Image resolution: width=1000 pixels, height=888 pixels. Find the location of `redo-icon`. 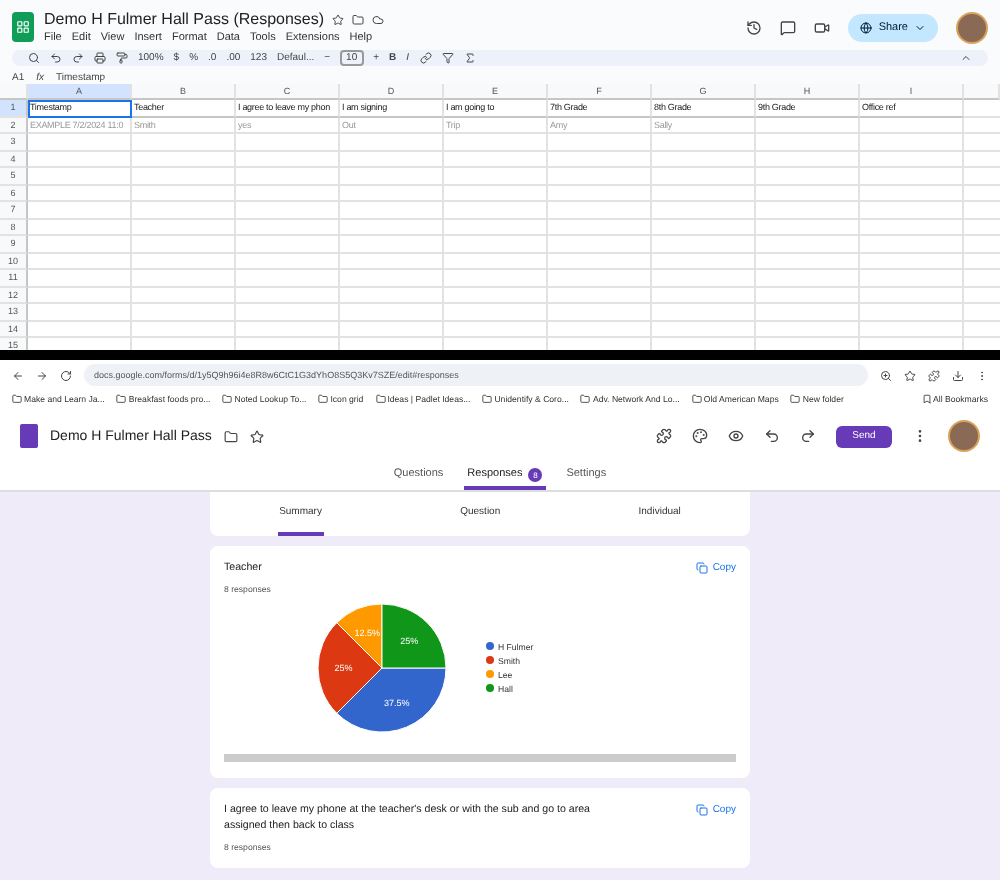

redo-icon is located at coordinates (808, 436).